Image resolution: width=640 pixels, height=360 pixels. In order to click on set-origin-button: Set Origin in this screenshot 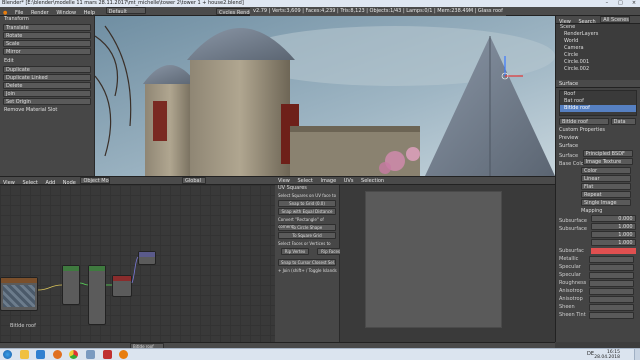, I will do `click(47, 101)`.